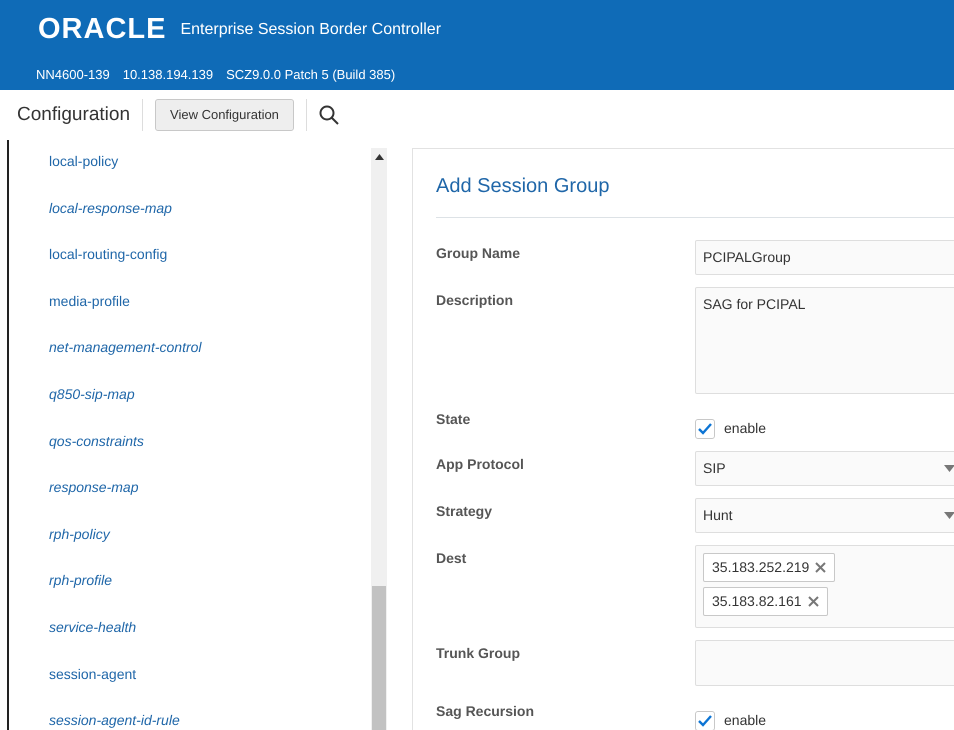 The height and width of the screenshot is (730, 954). What do you see at coordinates (311, 75) in the screenshot?
I see `system-info: SCZ9.0.0 Patch 5 (Build 385)` at bounding box center [311, 75].